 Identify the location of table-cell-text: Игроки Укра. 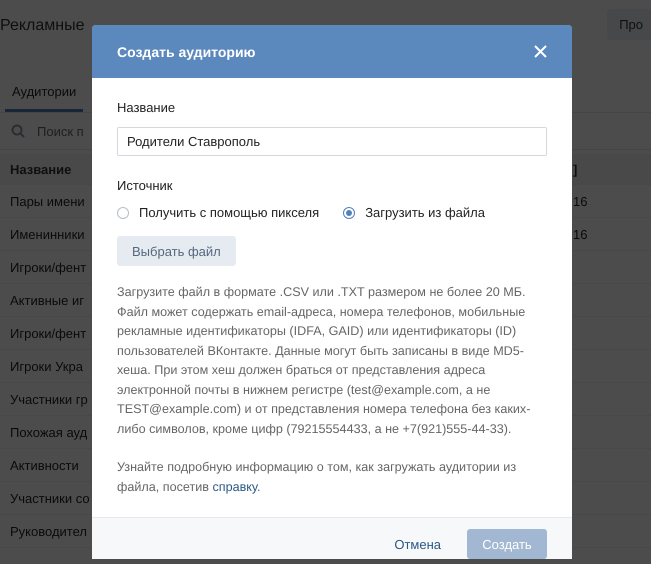
(46, 366).